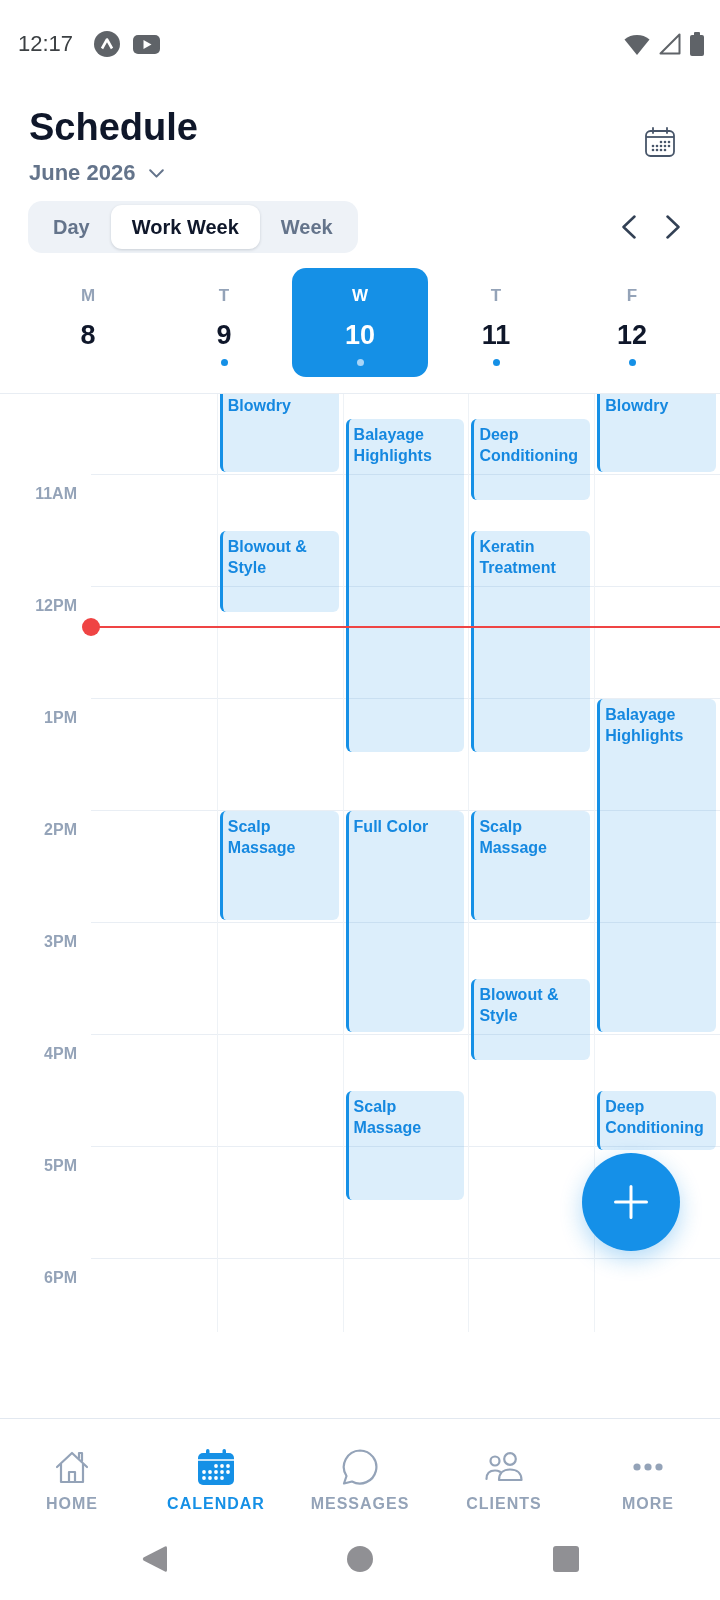 This screenshot has width=720, height=1600. Describe the element at coordinates (185, 227) in the screenshot. I see `view-tab: Work Week` at that location.